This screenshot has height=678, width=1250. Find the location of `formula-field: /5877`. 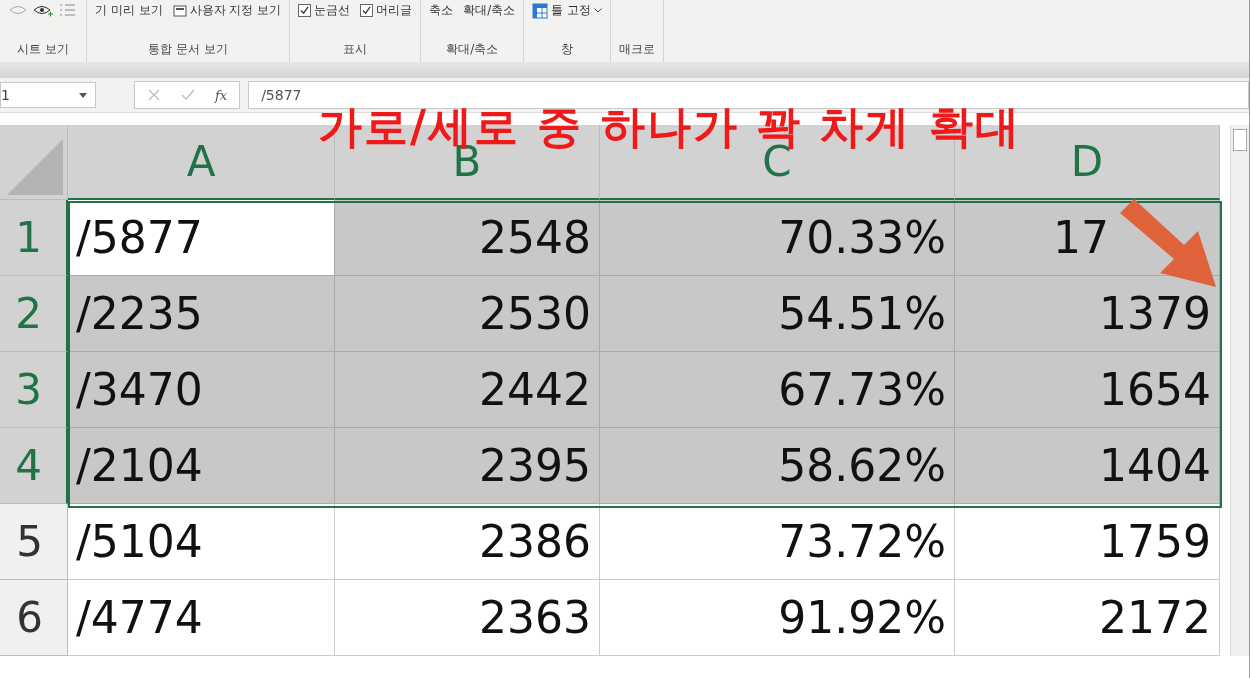

formula-field: /5877 is located at coordinates (748, 95).